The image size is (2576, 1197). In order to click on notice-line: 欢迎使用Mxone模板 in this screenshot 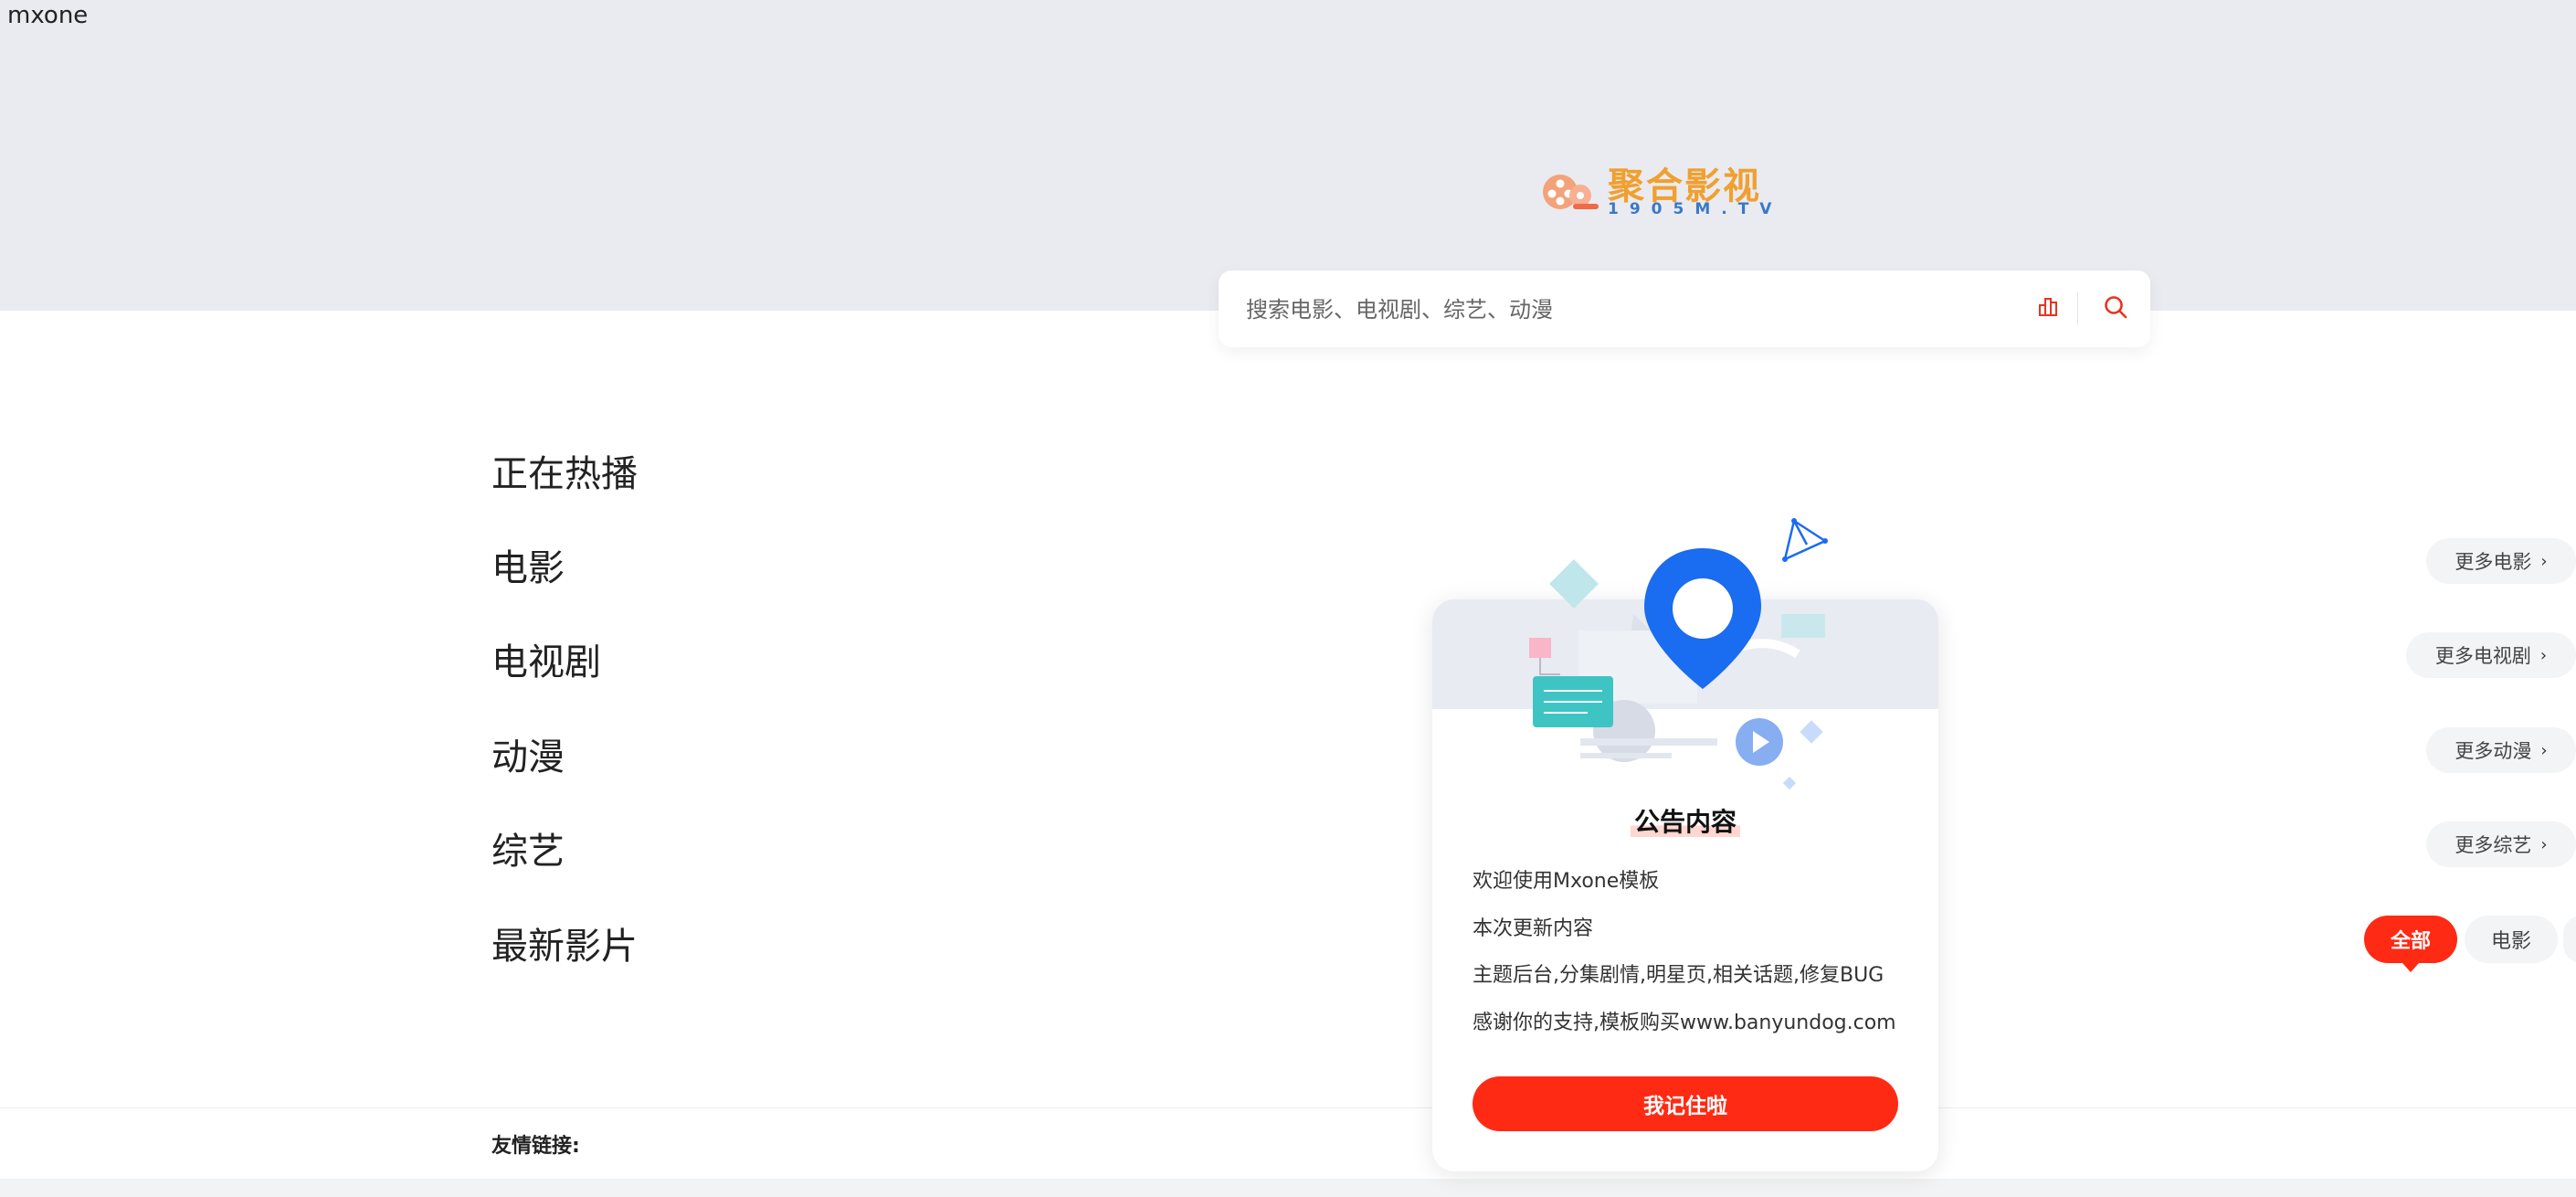, I will do `click(1566, 881)`.